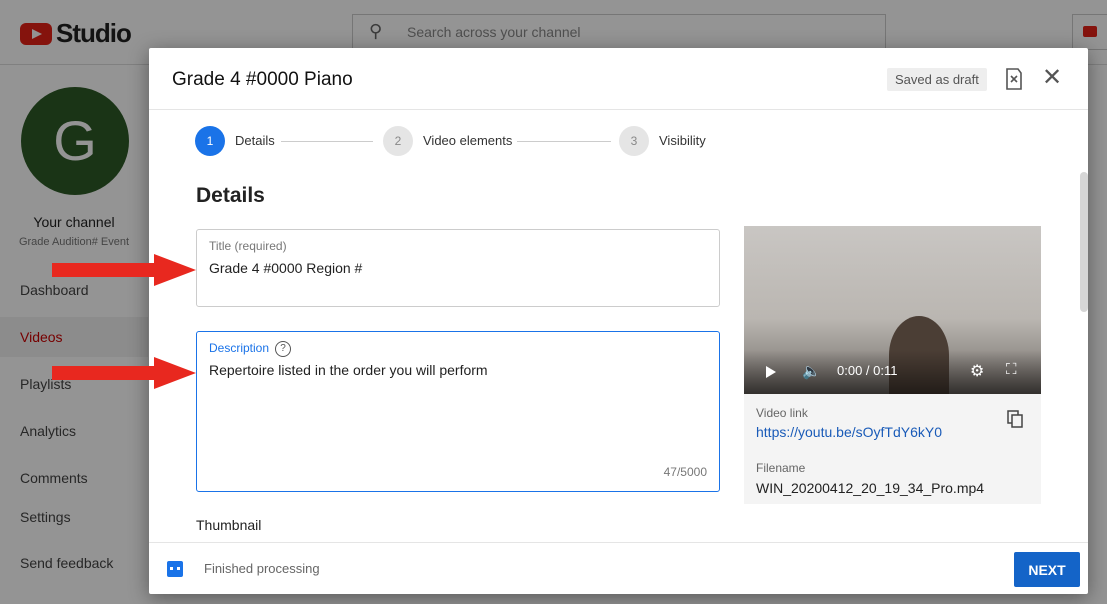 This screenshot has width=1107, height=604. I want to click on filename-value: WIN_20200412_20_19_34_Pro.mp4, so click(870, 488).